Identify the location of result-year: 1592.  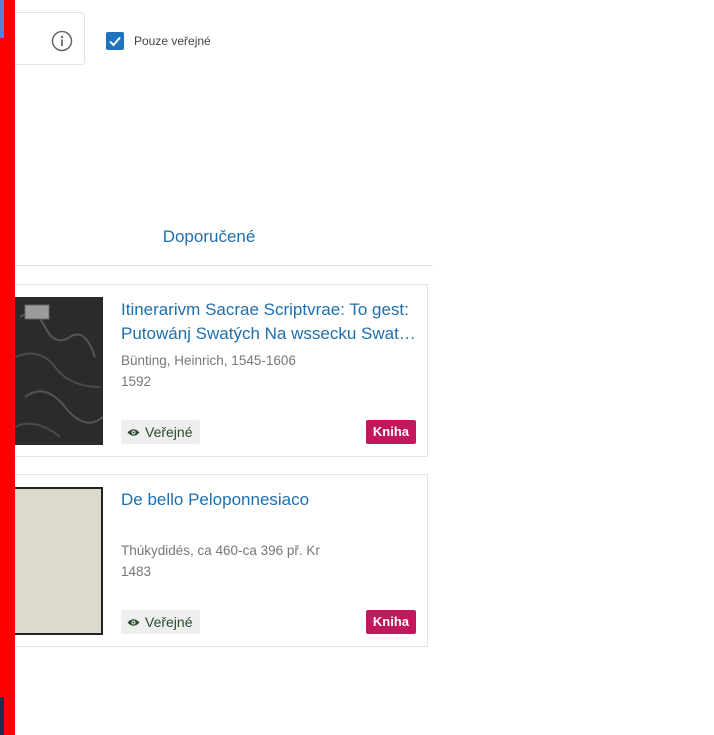
(136, 381).